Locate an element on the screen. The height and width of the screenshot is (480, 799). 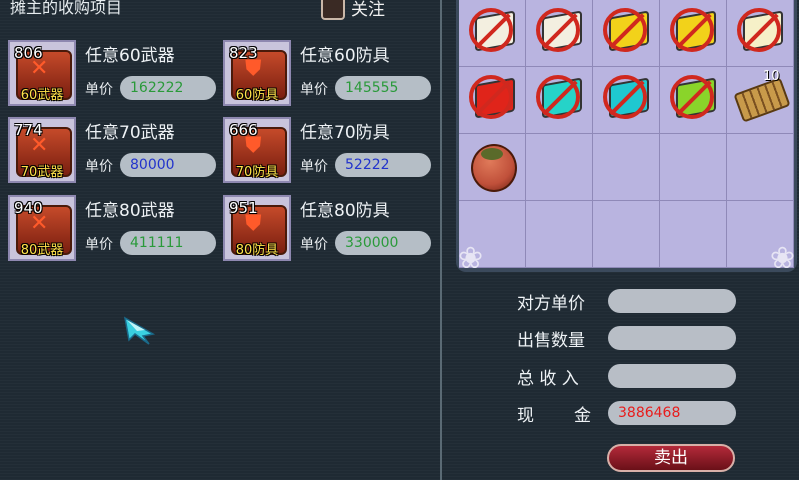
item-level-tag: 70武器 is located at coordinates (42, 172).